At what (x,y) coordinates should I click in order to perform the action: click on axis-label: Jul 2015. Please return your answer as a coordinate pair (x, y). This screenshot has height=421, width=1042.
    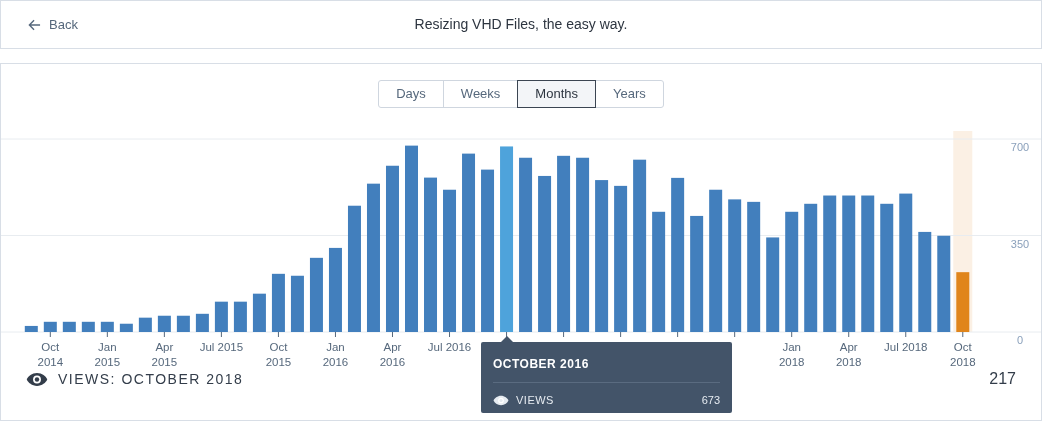
    Looking at the image, I should click on (221, 347).